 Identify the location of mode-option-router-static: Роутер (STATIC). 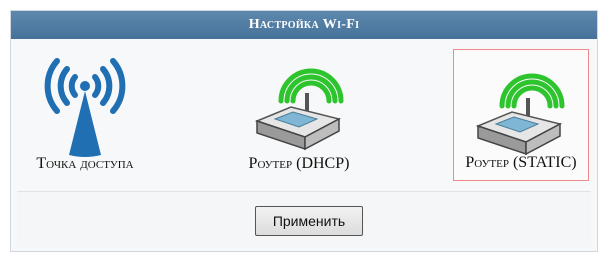
(521, 115).